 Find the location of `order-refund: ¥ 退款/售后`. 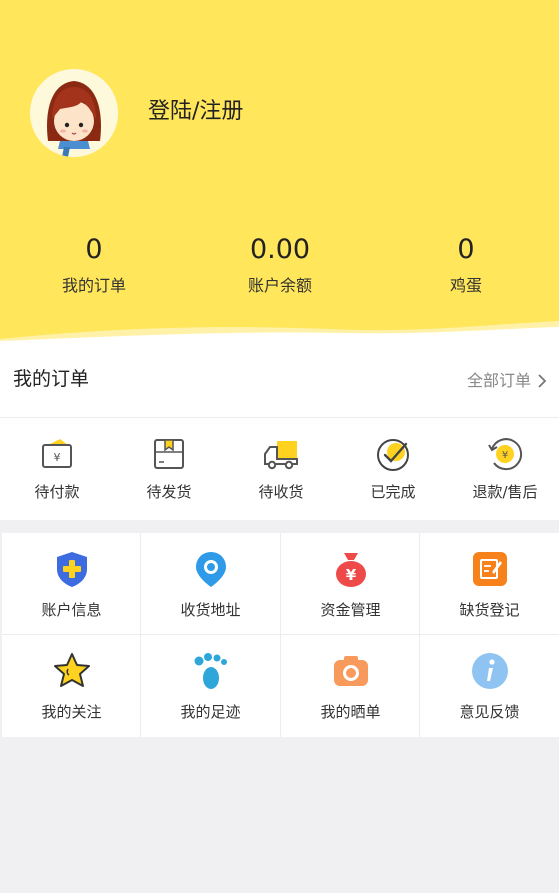

order-refund: ¥ 退款/售后 is located at coordinates (504, 469).